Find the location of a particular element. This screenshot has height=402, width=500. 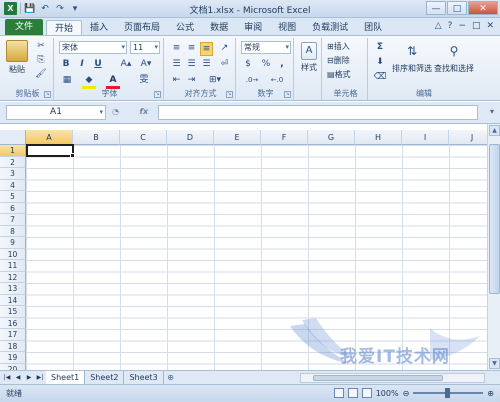

column-header: J is located at coordinates (468, 137).